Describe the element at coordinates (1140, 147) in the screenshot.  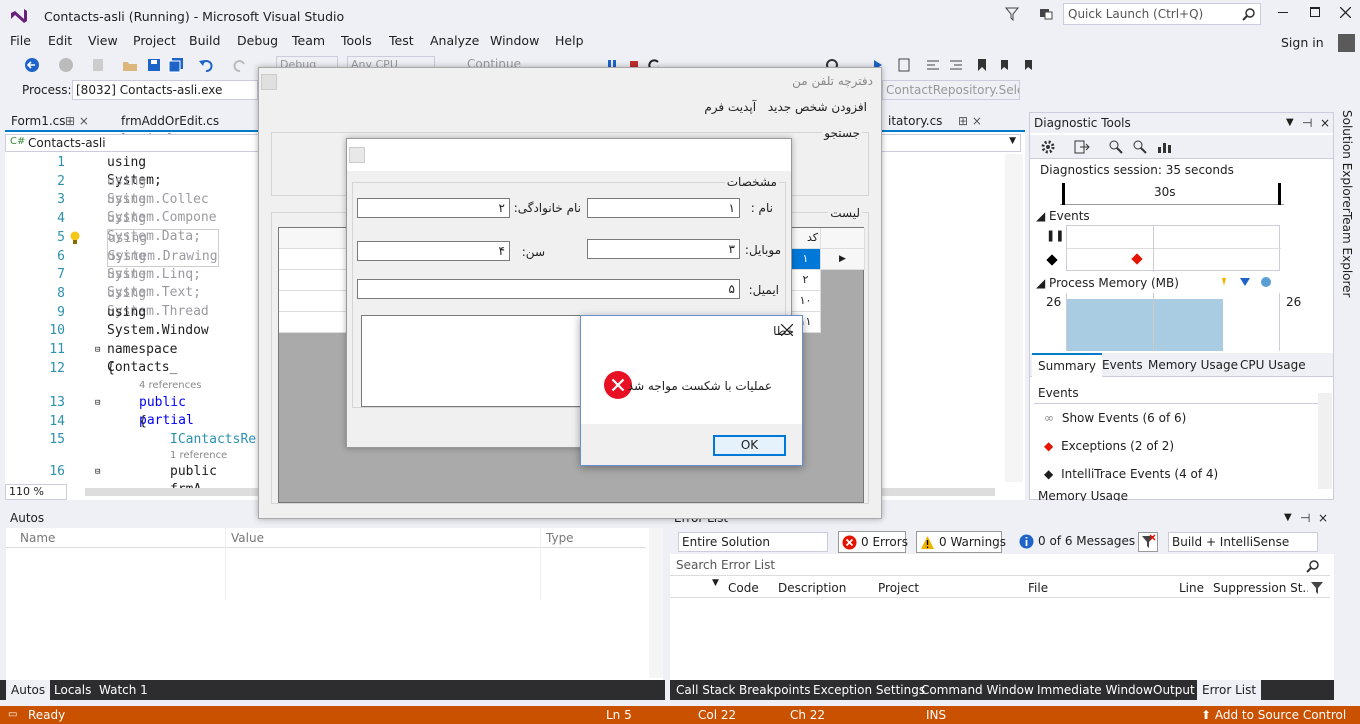
I see `zoom-out-icon` at that location.